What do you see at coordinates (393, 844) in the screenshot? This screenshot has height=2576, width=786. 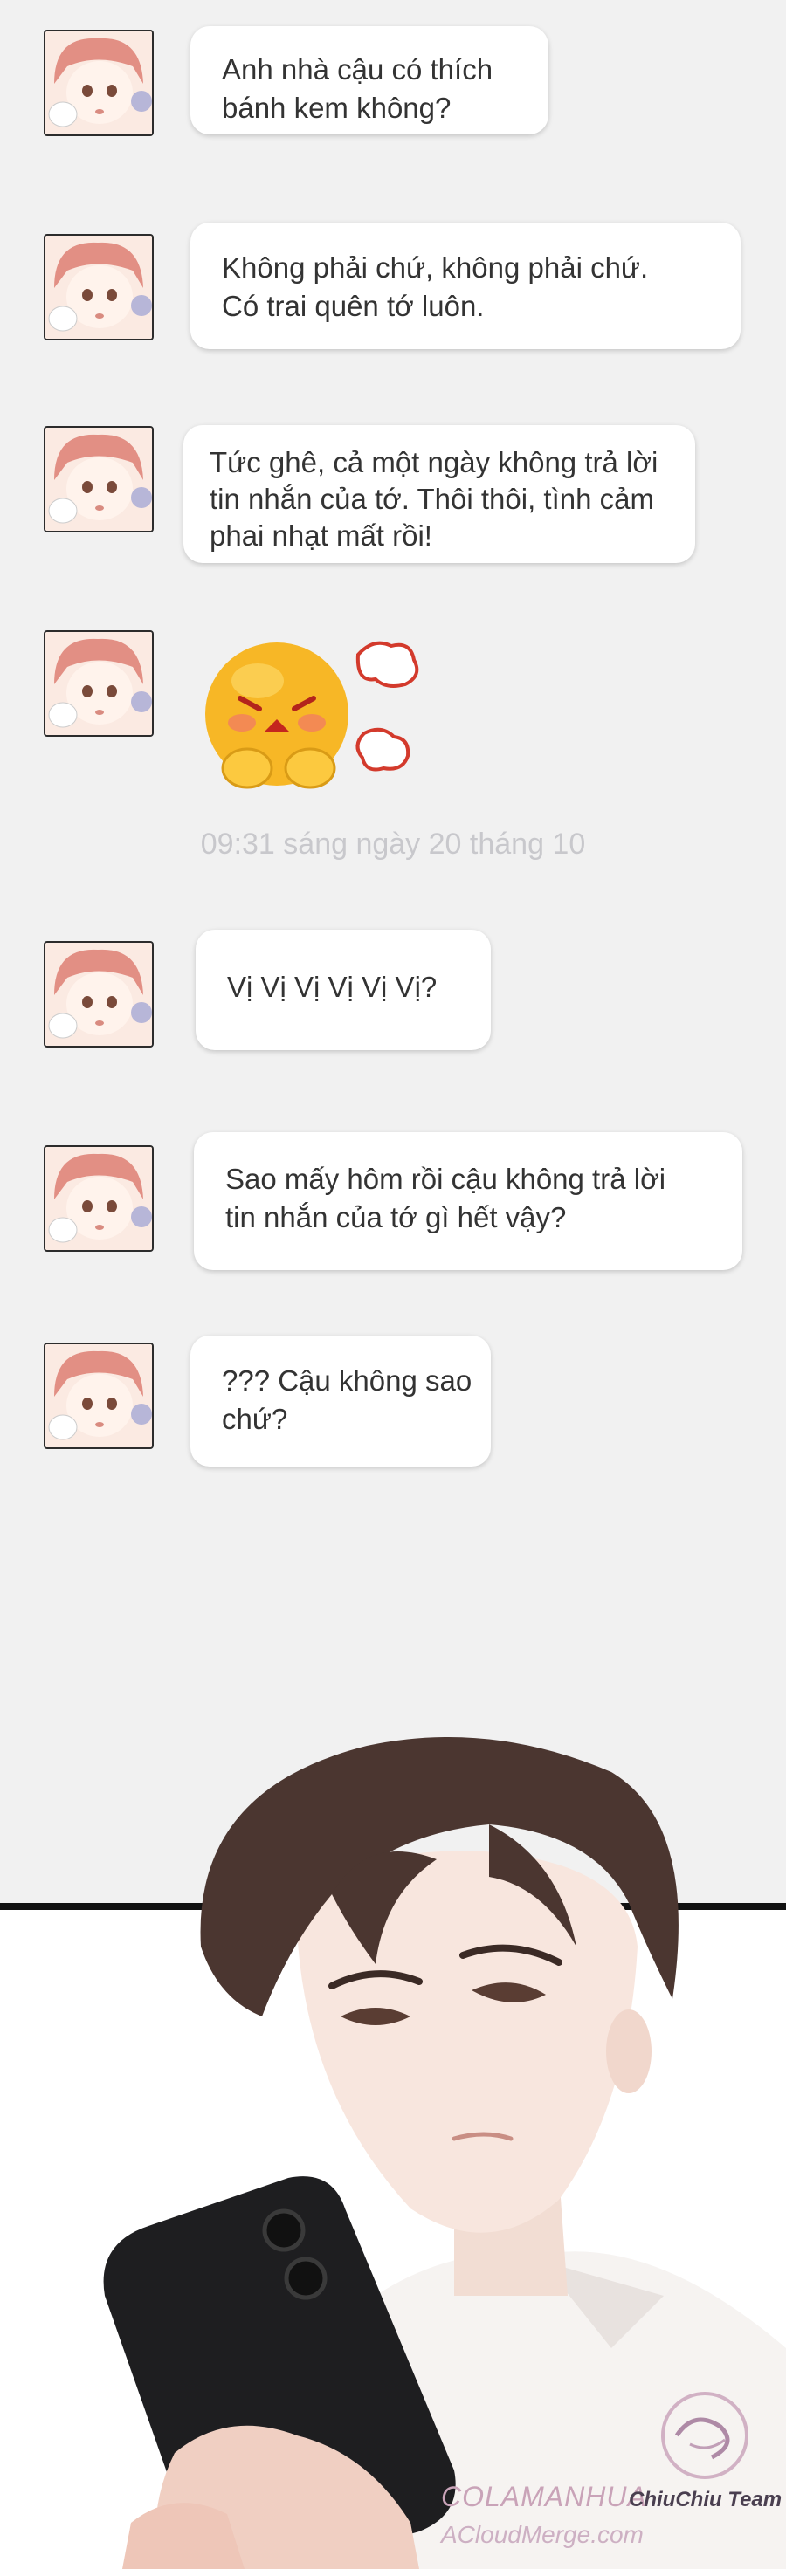 I see `timestamp: 09:31 sáng ngày 20 tháng 10` at bounding box center [393, 844].